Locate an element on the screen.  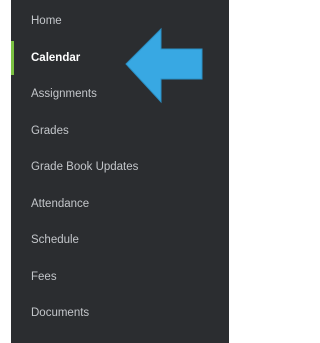
sidebar-item-label: Calendar is located at coordinates (56, 57).